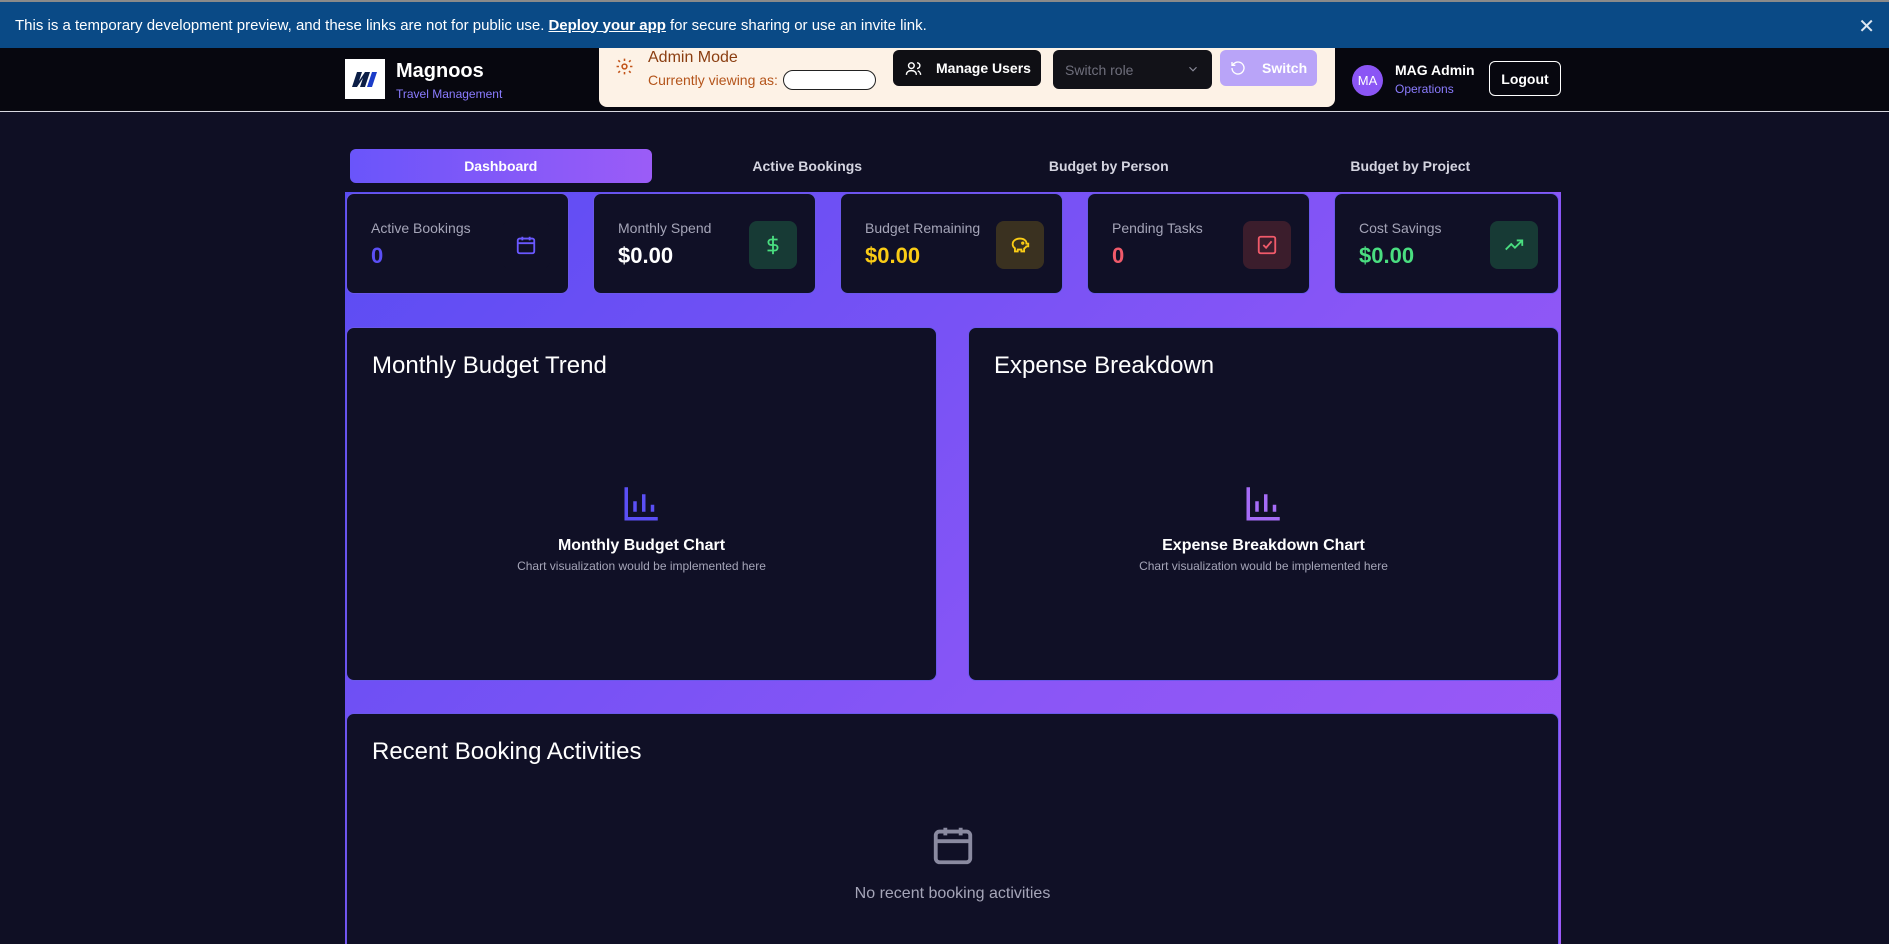  I want to click on switch-label: Switch, so click(1285, 68).